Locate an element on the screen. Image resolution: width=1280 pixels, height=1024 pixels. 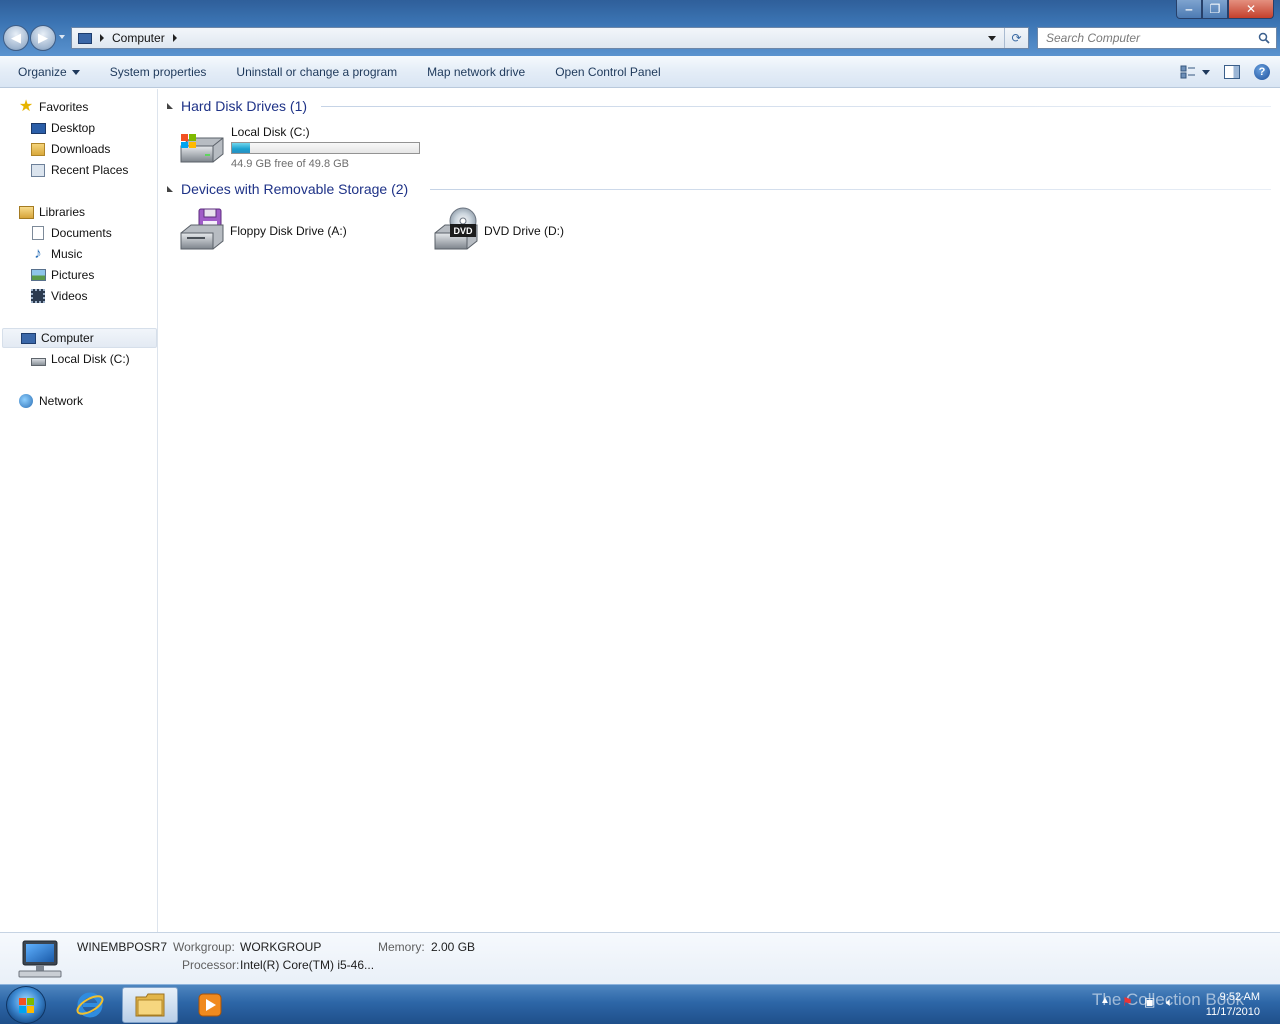
music-icon: ♪ is located at coordinates (38, 253).